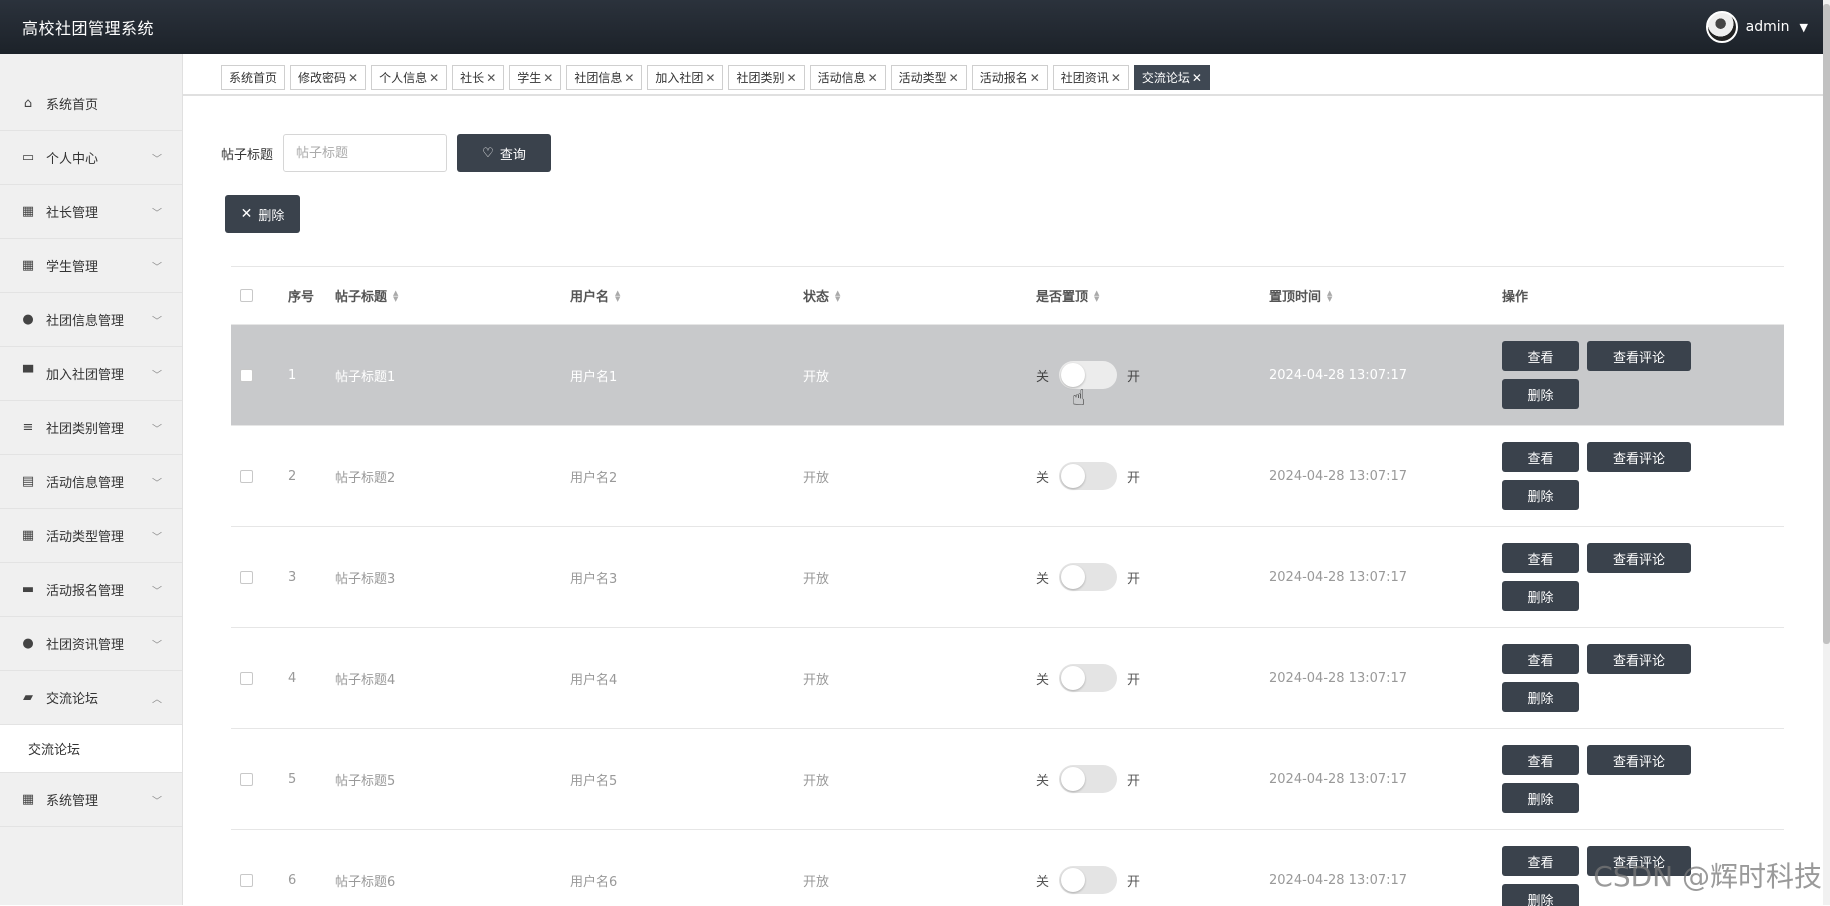 The height and width of the screenshot is (906, 1830). Describe the element at coordinates (1722, 27) in the screenshot. I see `avatar` at that location.